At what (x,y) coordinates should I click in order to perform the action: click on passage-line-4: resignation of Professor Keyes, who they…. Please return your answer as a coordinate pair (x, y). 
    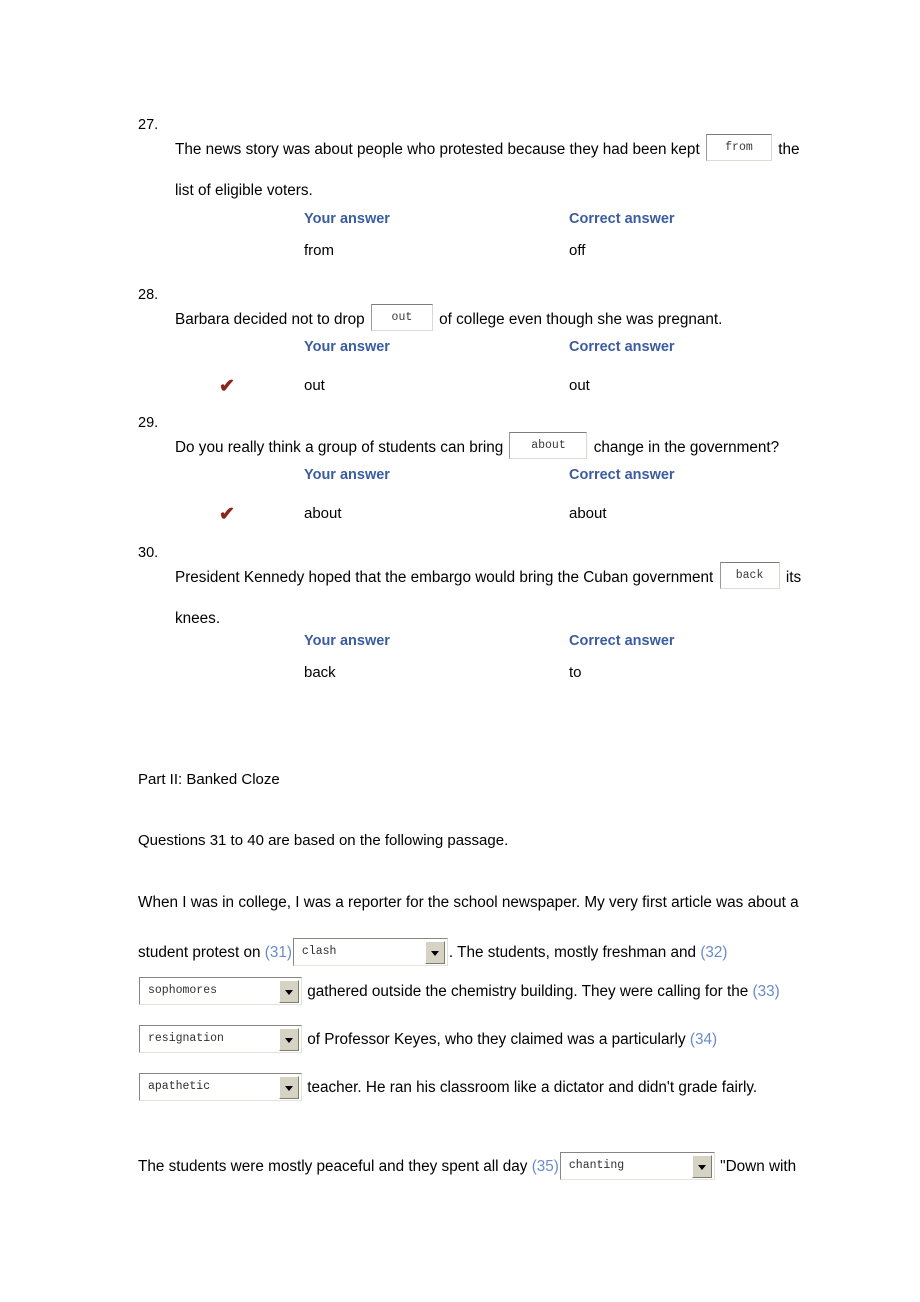
    Looking at the image, I should click on (518, 1039).